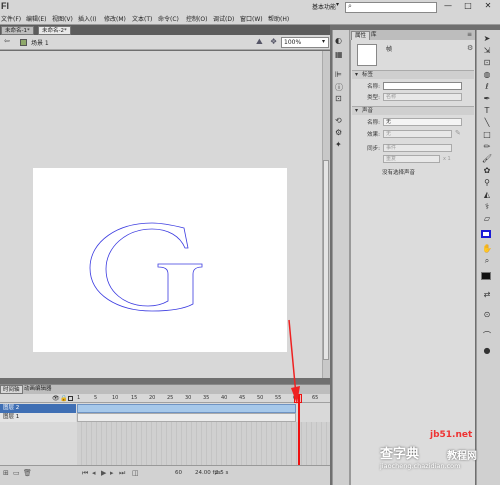  Describe the element at coordinates (373, 149) in the screenshot. I see `sync-label: 同步:` at that location.